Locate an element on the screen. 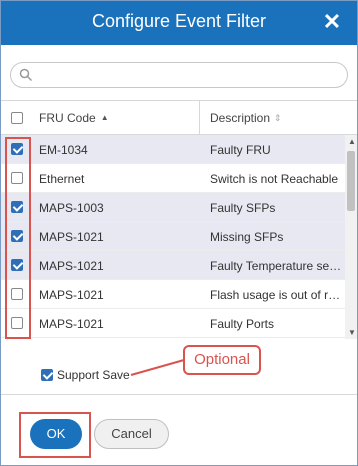 This screenshot has width=358, height=466. annotation-callout: Optional is located at coordinates (222, 360).